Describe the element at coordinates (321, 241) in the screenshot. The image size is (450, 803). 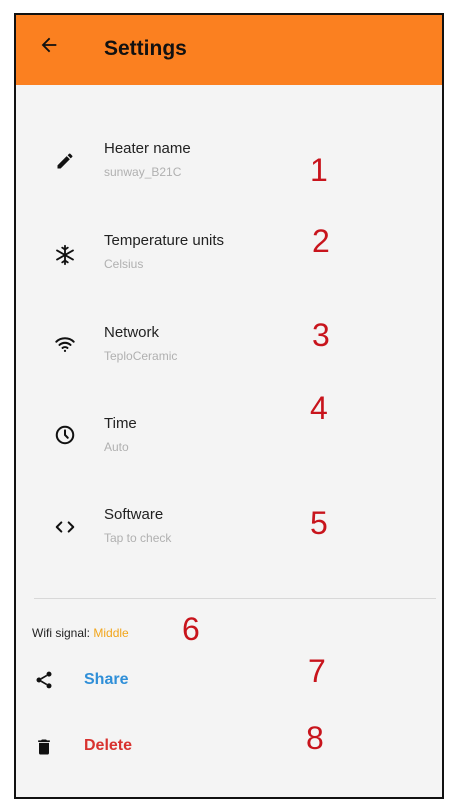
I see `annotation-number: 2` at that location.